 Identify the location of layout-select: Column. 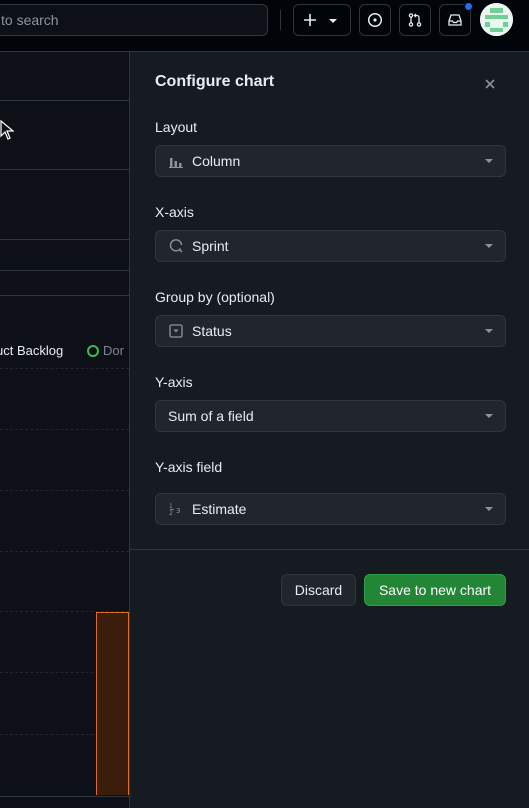
(330, 161).